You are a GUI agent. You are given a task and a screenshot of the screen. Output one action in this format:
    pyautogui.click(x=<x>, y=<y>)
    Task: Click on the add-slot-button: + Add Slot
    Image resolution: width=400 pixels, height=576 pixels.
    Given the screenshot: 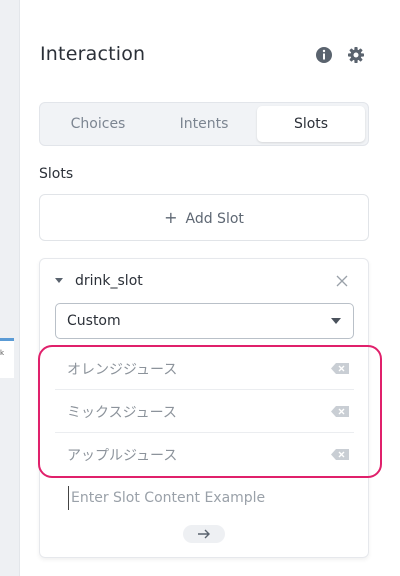 What is the action you would take?
    pyautogui.click(x=204, y=217)
    